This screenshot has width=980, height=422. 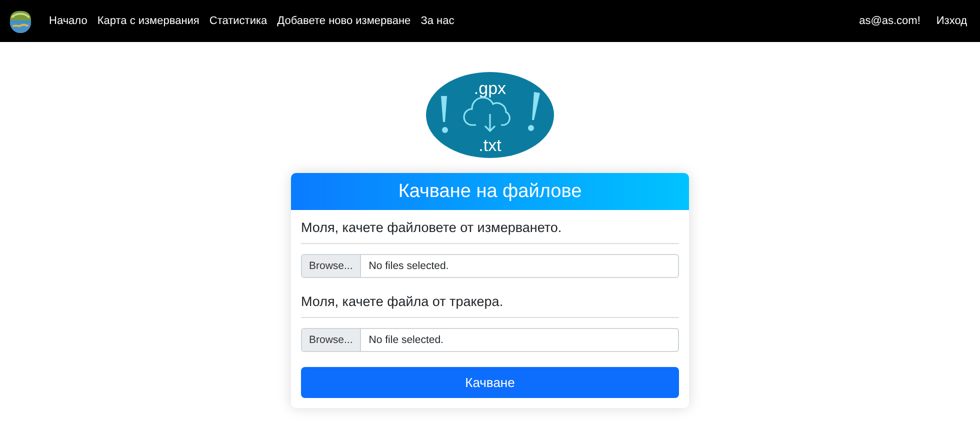 I want to click on user-link: as@as.com!, so click(x=890, y=21).